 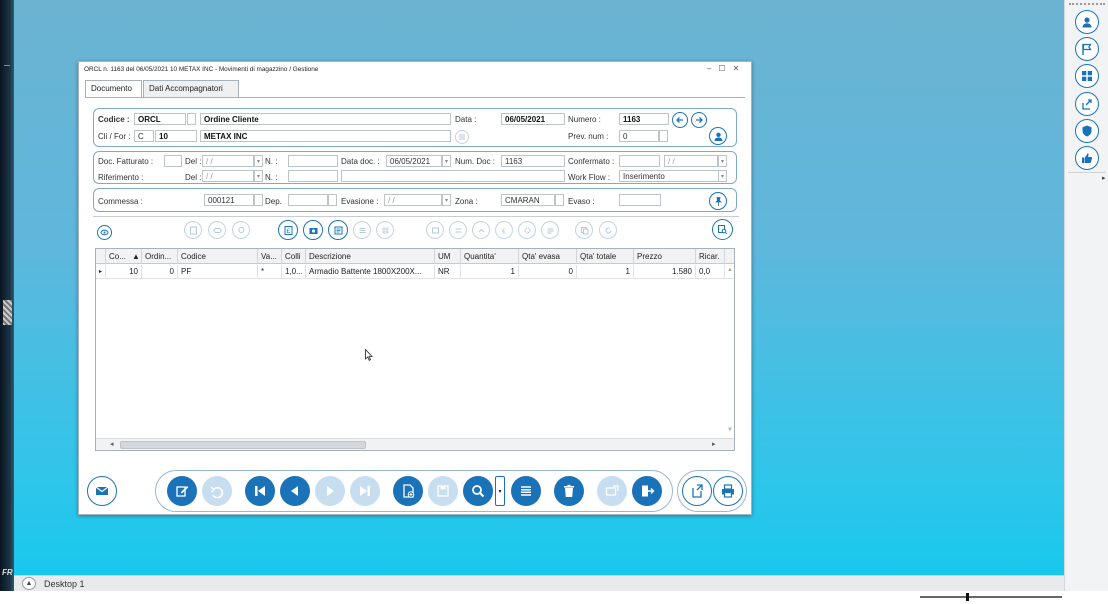 I want to click on row-grid-button, so click(x=385, y=230).